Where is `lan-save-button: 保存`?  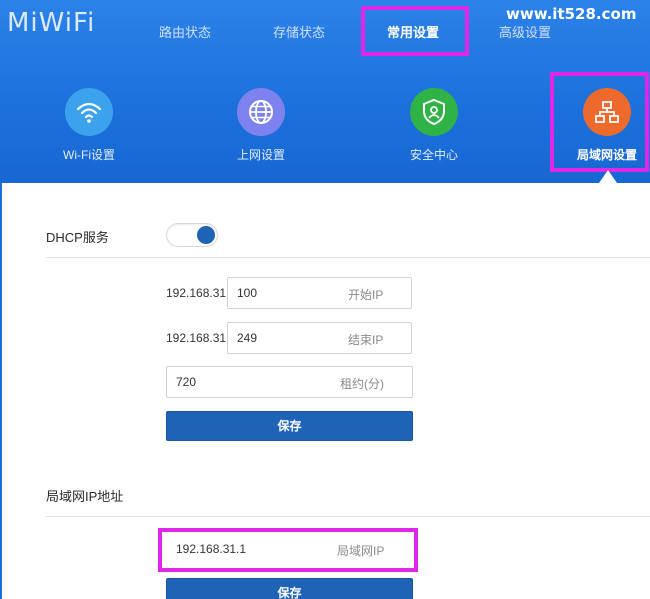 lan-save-button: 保存 is located at coordinates (289, 588).